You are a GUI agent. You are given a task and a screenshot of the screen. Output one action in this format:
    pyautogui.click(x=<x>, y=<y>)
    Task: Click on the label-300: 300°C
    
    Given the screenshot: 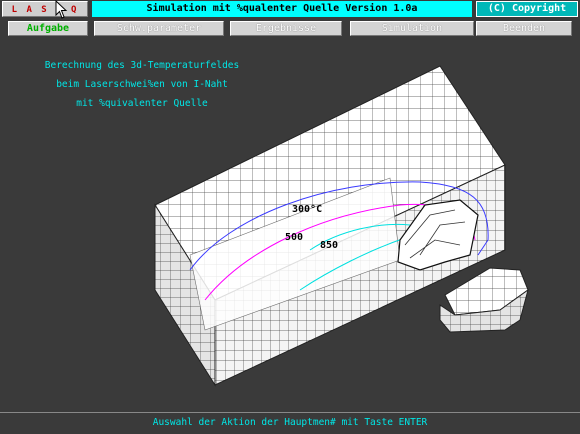 What is the action you would take?
    pyautogui.click(x=307, y=209)
    